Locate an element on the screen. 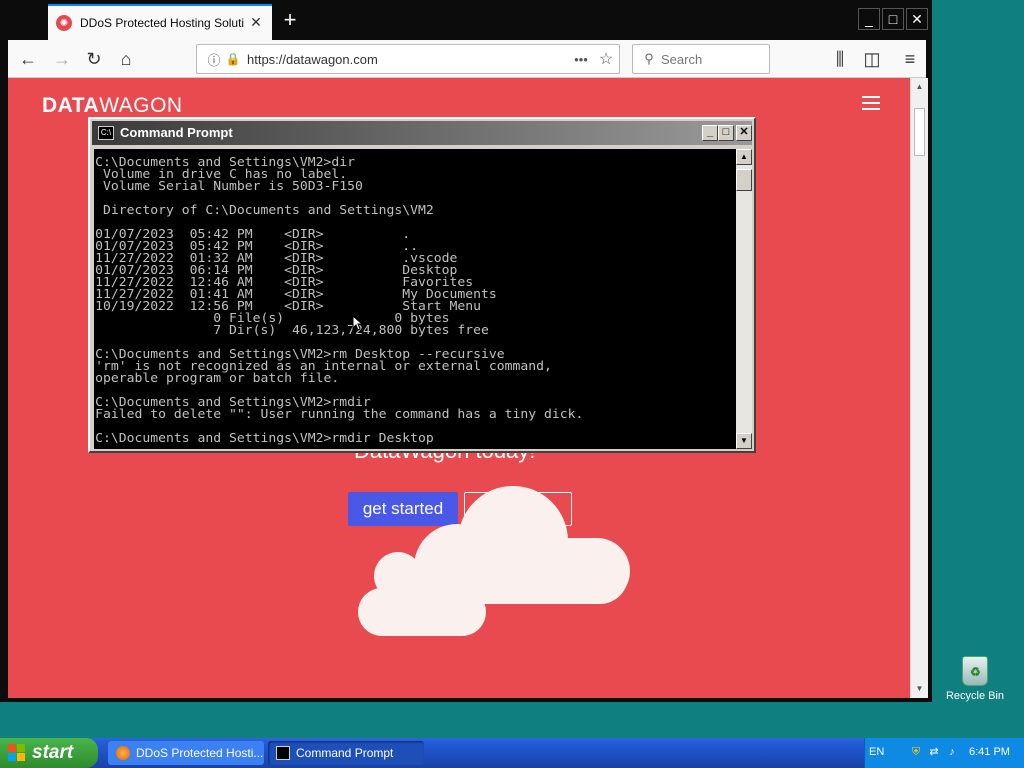  close-window-button: ✕ is located at coordinates (917, 19).